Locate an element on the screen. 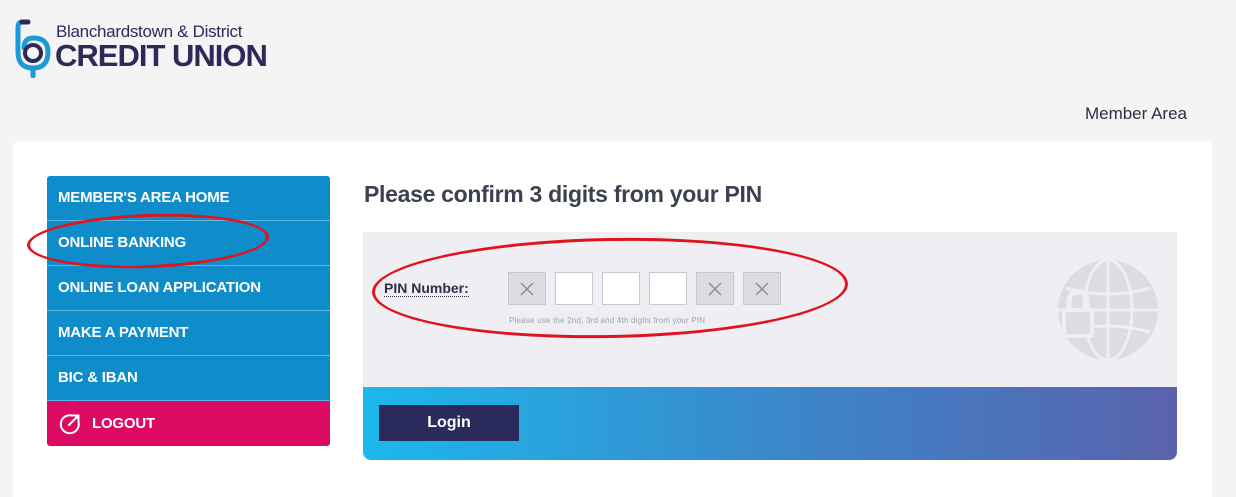 Image resolution: width=1236 pixels, height=497 pixels. sidebar-item-online-loan-application: ONLINE LOAN APPLICATION is located at coordinates (188, 288).